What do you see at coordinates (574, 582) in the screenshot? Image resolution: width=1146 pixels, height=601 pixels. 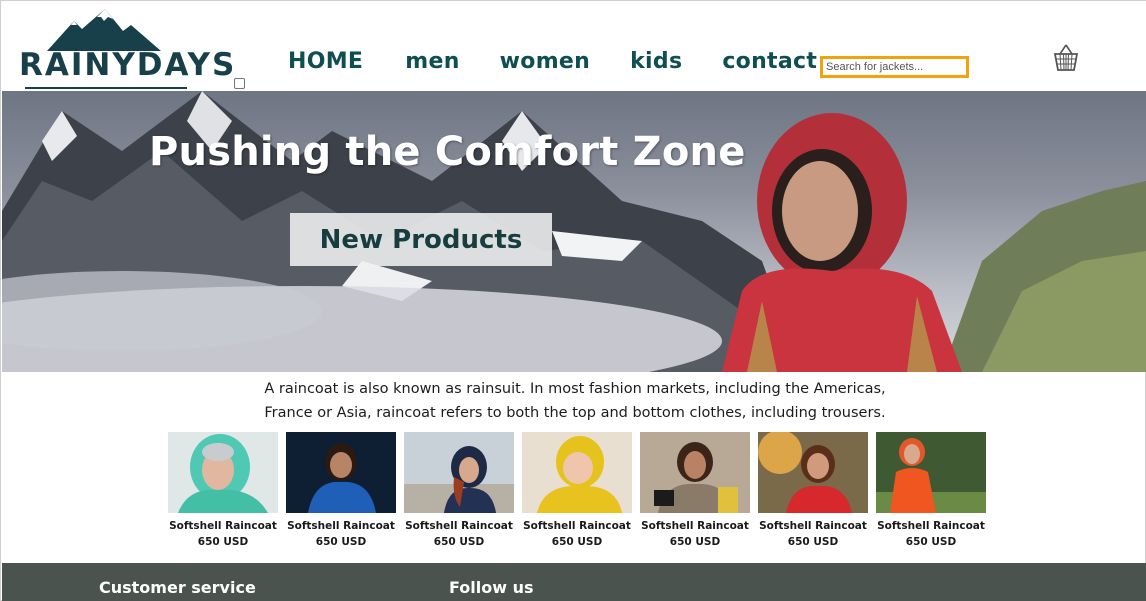 I see `site-footer: Customer service Follow us` at bounding box center [574, 582].